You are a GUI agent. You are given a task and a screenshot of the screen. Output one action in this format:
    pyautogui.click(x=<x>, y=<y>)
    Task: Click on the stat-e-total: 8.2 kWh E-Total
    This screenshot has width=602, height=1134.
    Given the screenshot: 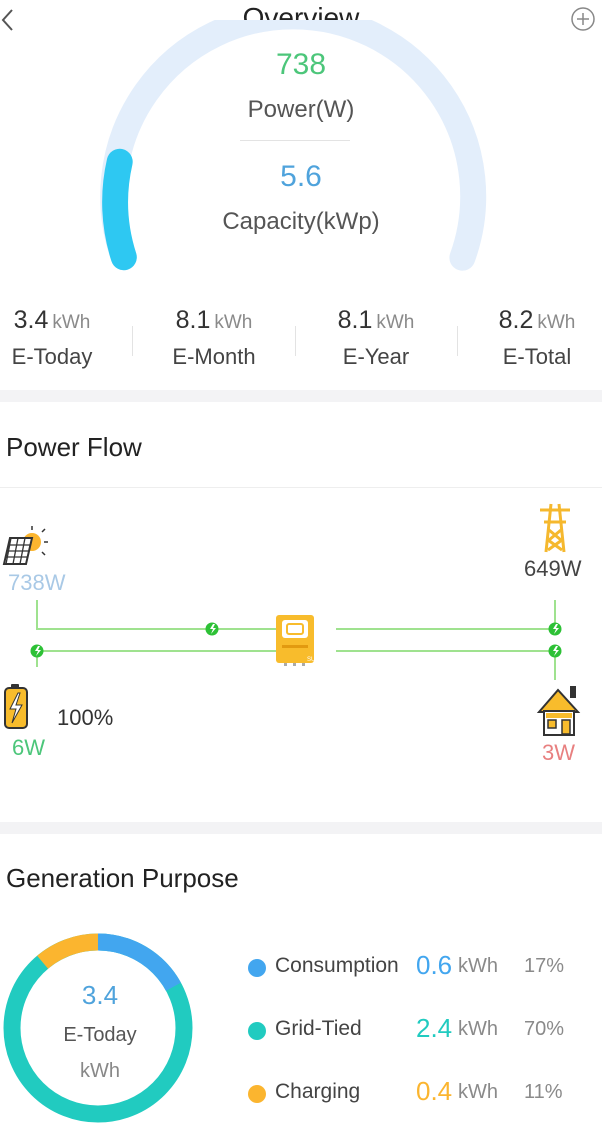 What is the action you would take?
    pyautogui.click(x=532, y=335)
    